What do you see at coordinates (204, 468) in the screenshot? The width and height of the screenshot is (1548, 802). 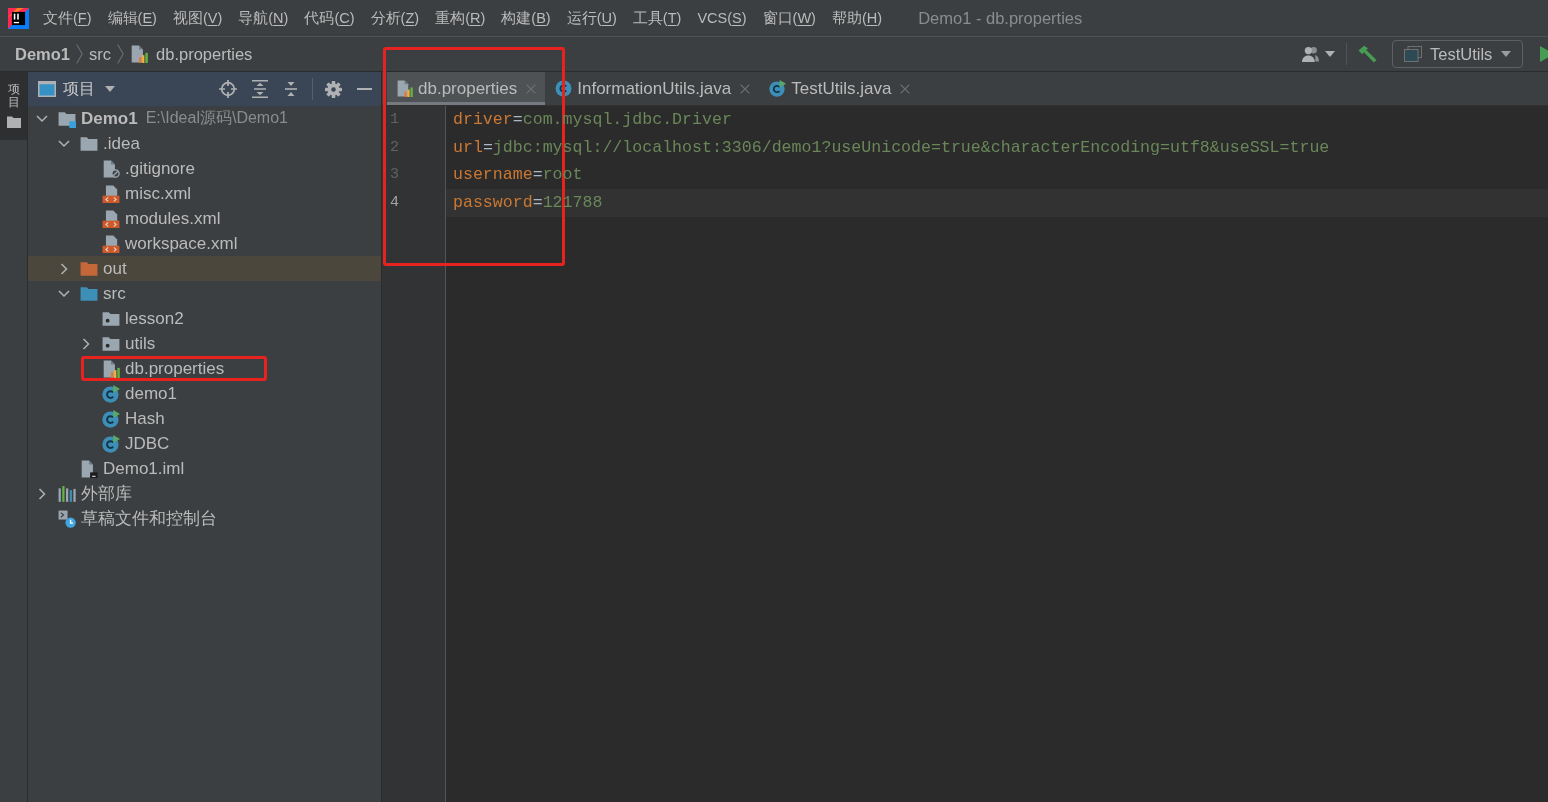 I see `tree-item: Demo1.iml` at bounding box center [204, 468].